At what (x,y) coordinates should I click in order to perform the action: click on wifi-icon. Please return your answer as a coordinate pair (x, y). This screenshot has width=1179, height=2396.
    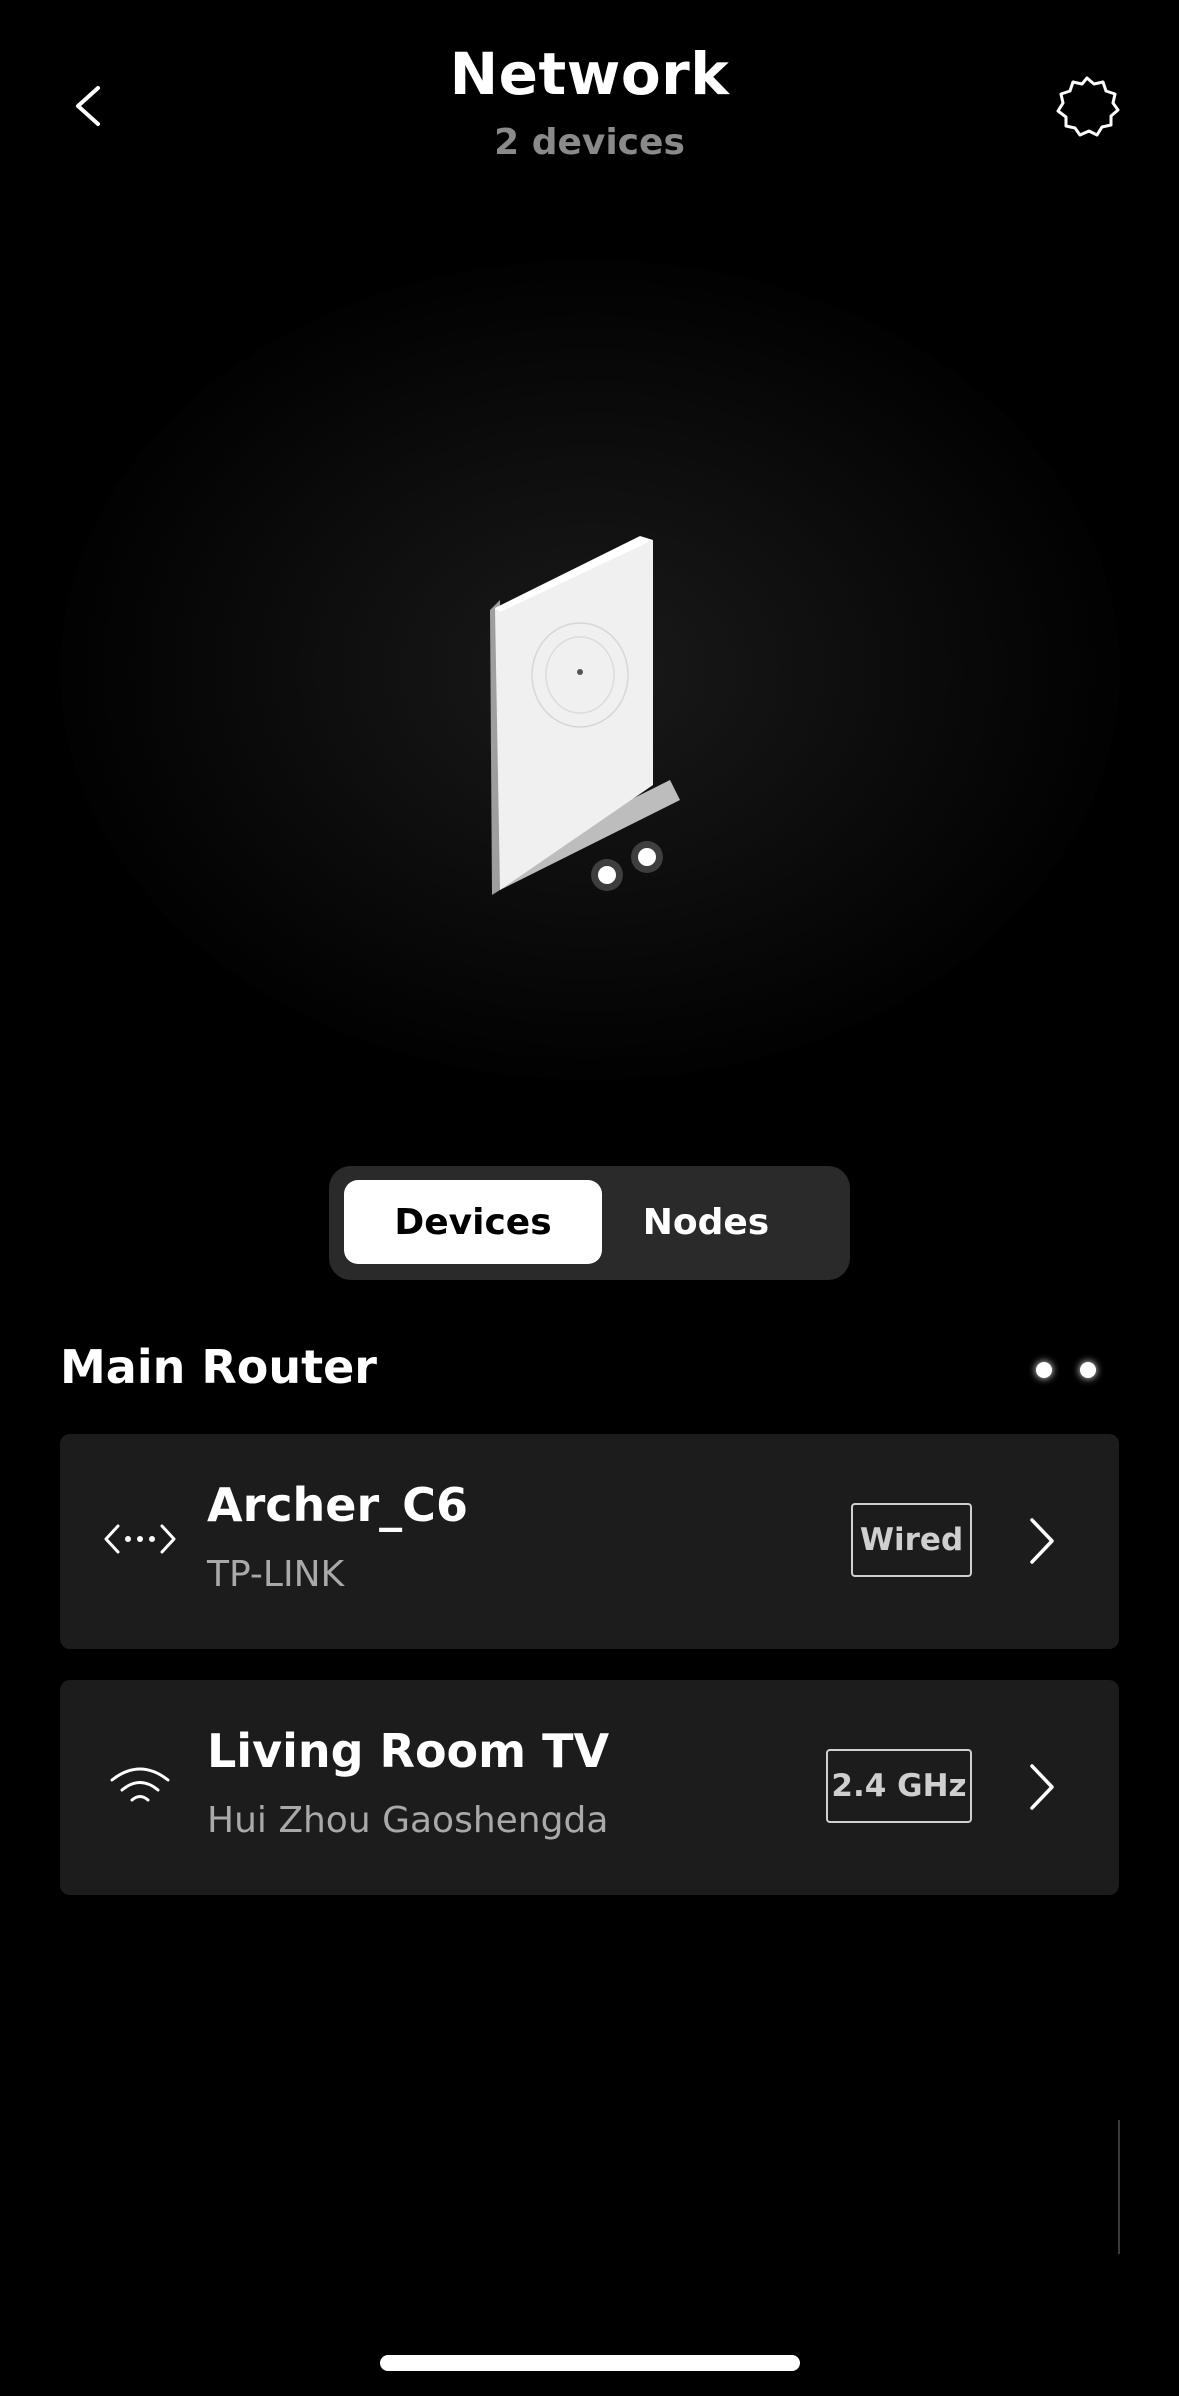
    Looking at the image, I should click on (140, 1784).